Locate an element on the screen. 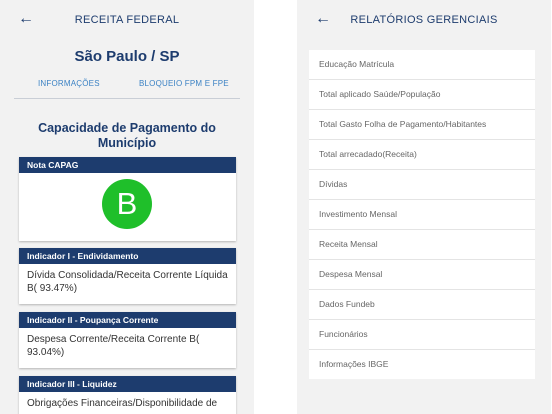 The height and width of the screenshot is (414, 552). city-title: São Paulo / SP is located at coordinates (127, 56).